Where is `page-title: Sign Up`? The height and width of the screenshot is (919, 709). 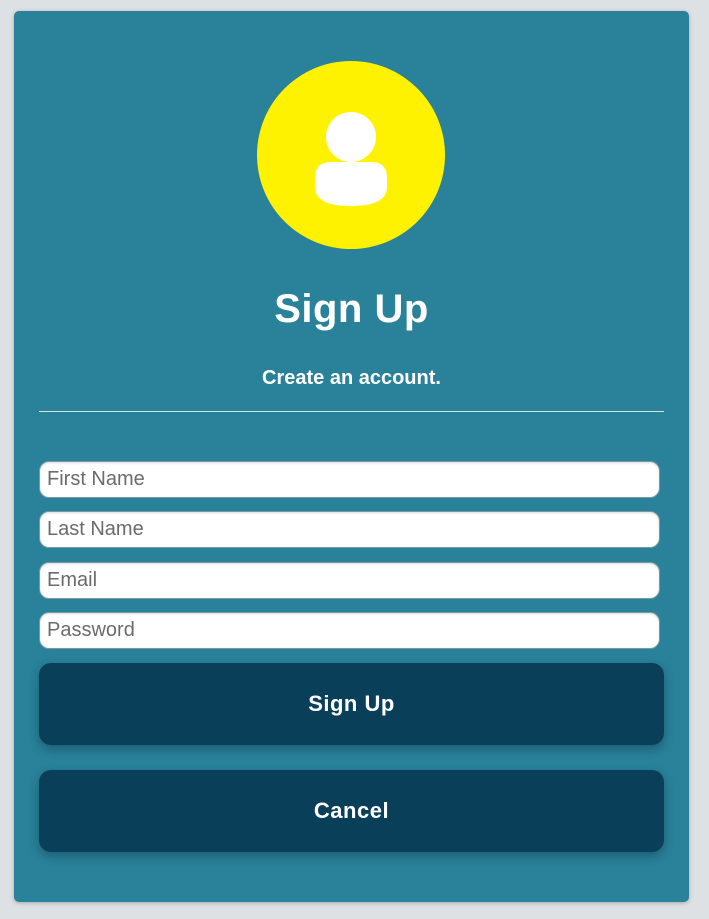
page-title: Sign Up is located at coordinates (351, 309).